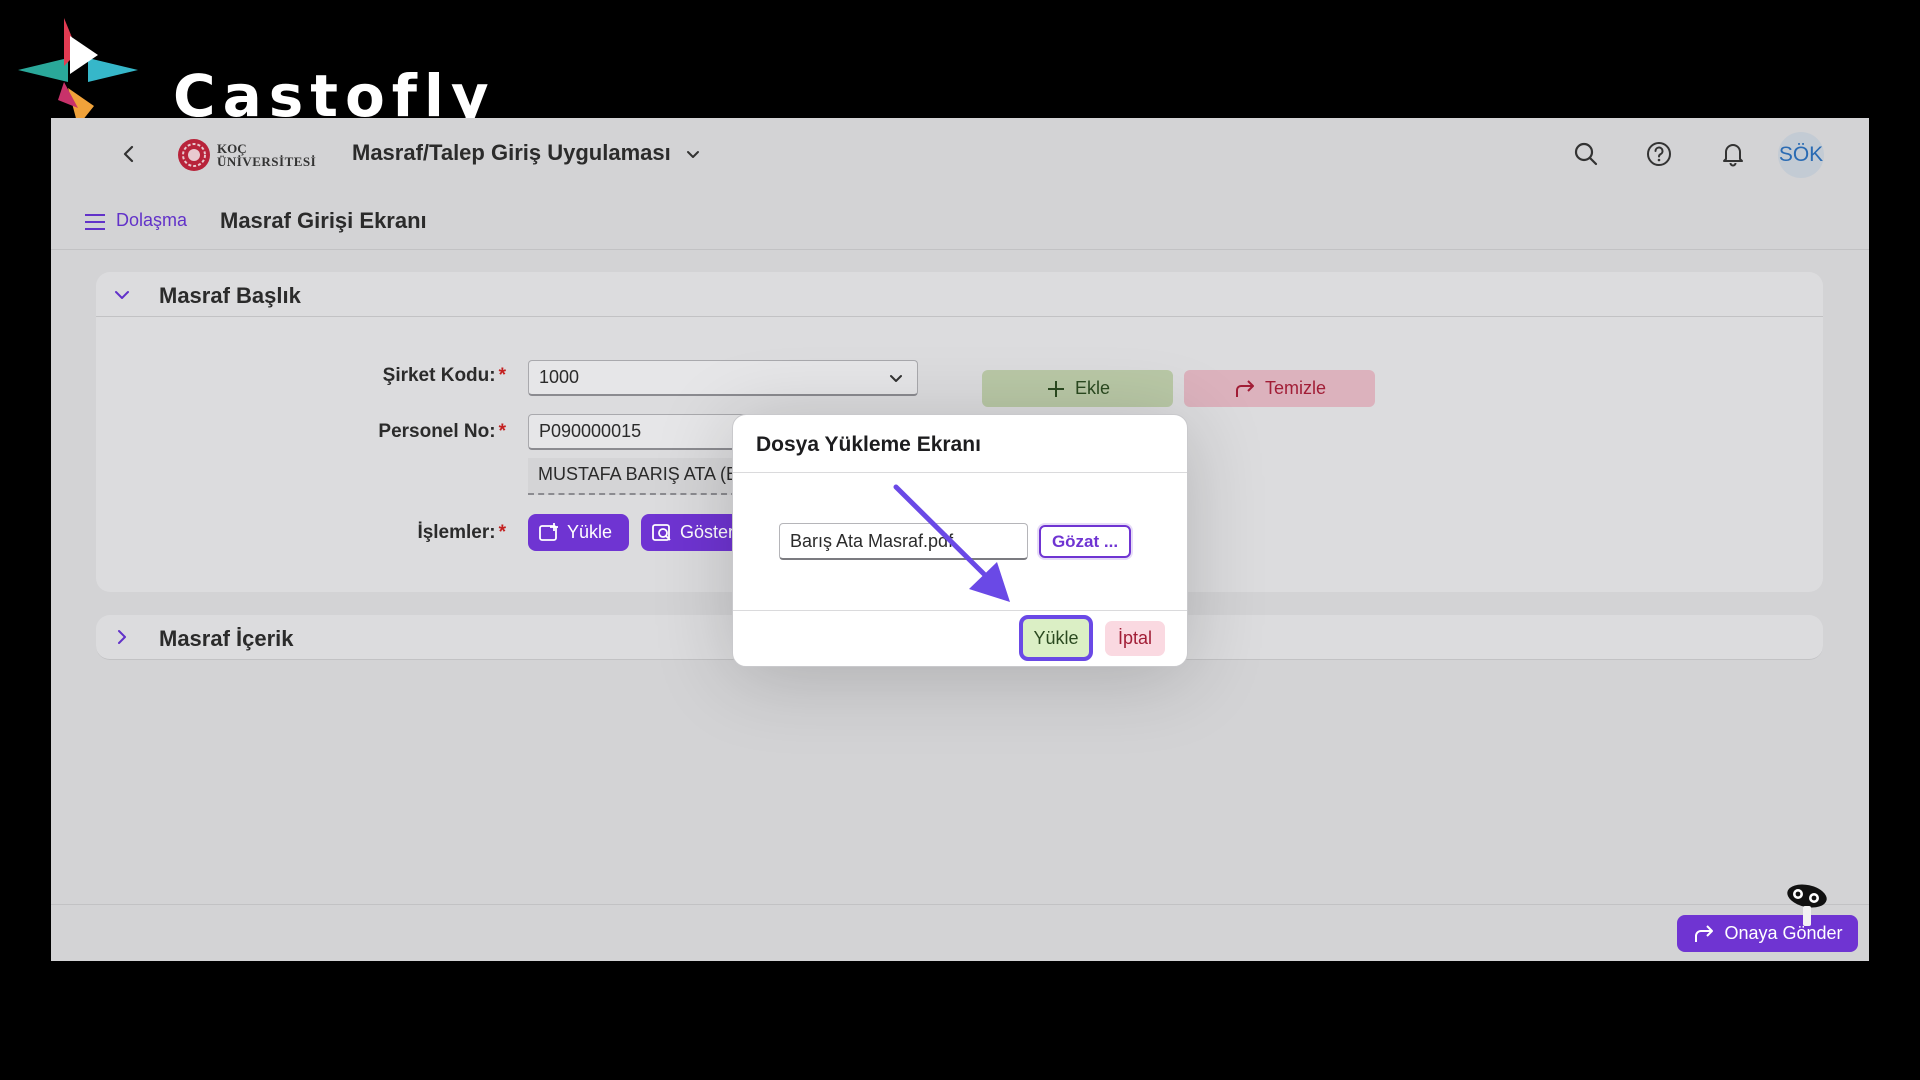  What do you see at coordinates (461, 532) in the screenshot?
I see `operations-label: İşlemler: *` at bounding box center [461, 532].